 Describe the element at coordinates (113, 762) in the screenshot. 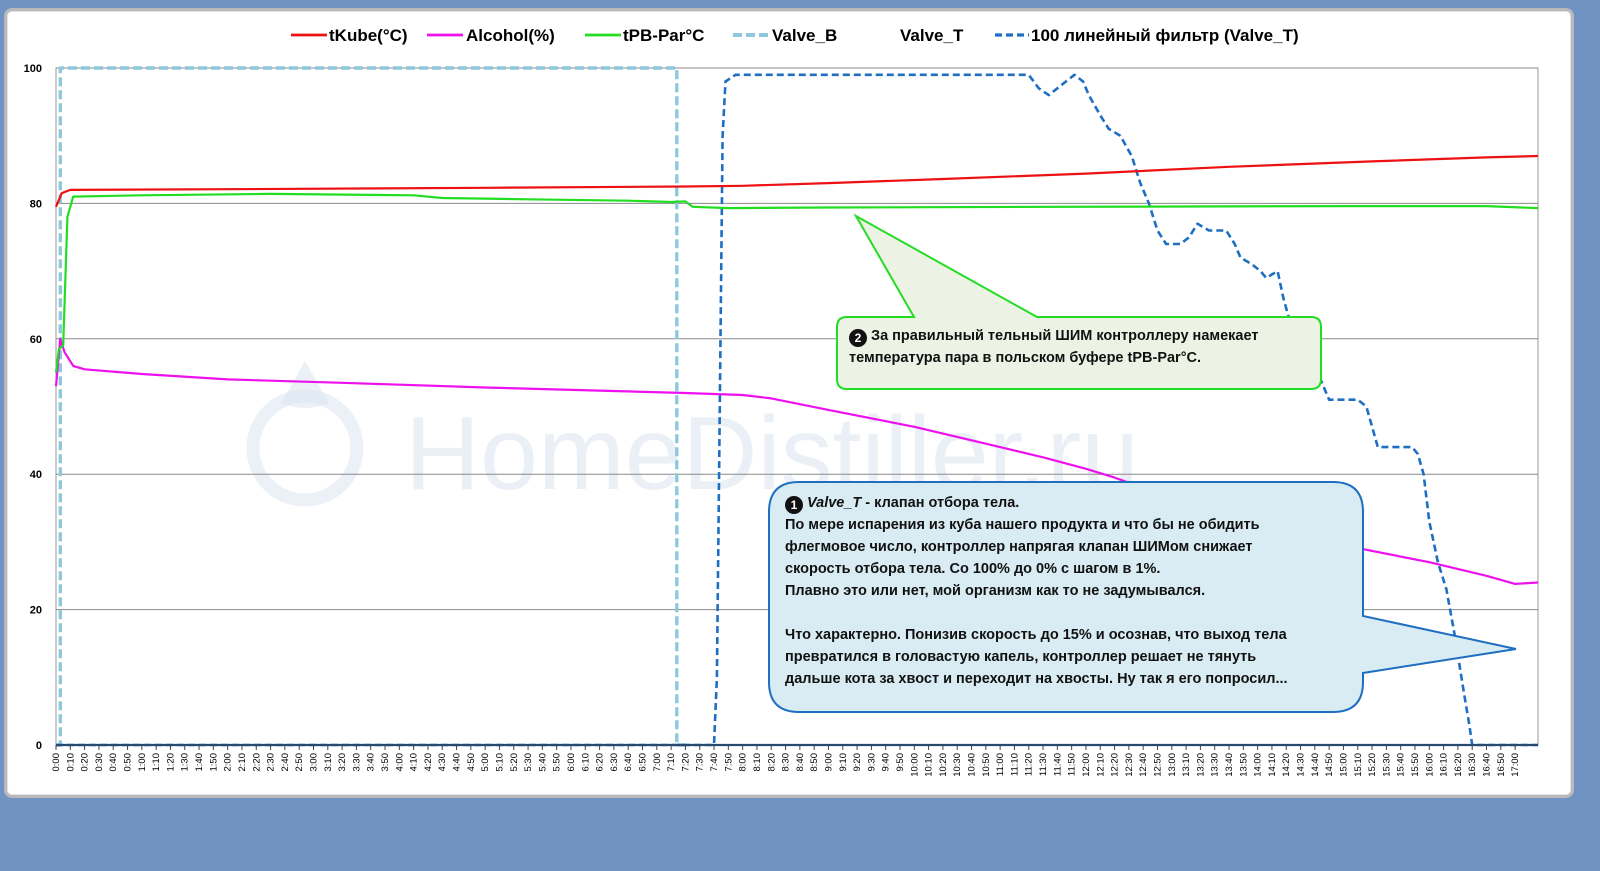

I see `x-tick-label: 0:40` at that location.